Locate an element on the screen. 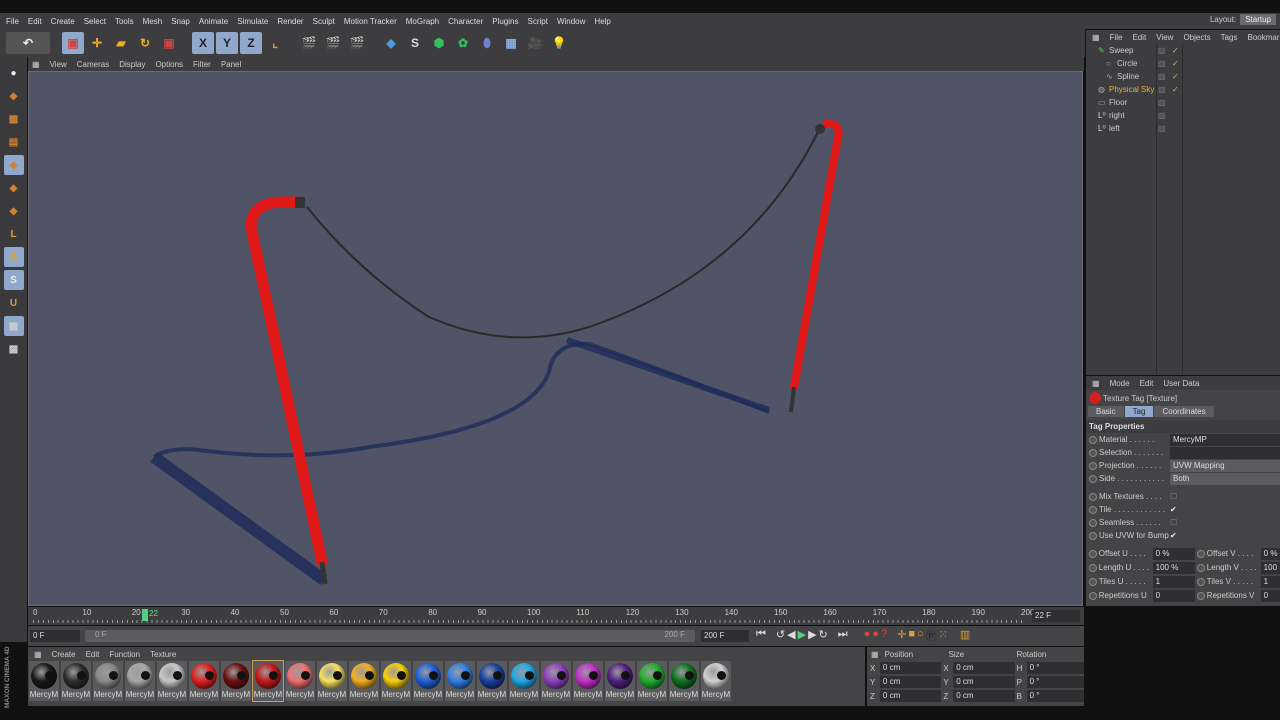 Image resolution: width=1280 pixels, height=720 pixels. menu-plugins: Plugins is located at coordinates (505, 21).